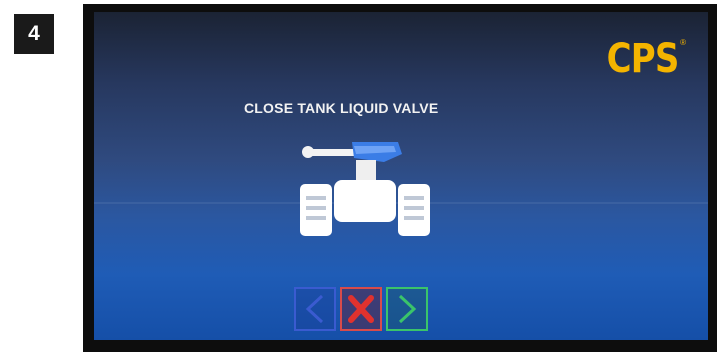 This screenshot has height=352, width=722. I want to click on back-button, so click(315, 309).